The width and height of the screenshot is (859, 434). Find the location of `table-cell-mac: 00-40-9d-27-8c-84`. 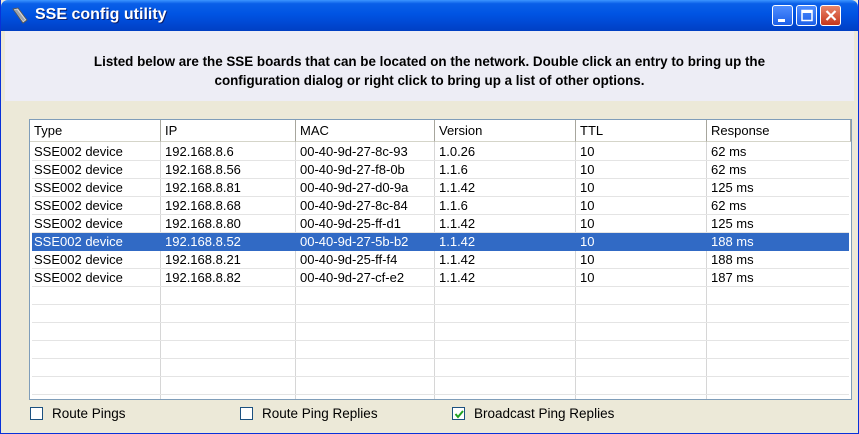

table-cell-mac: 00-40-9d-27-8c-84 is located at coordinates (354, 205).